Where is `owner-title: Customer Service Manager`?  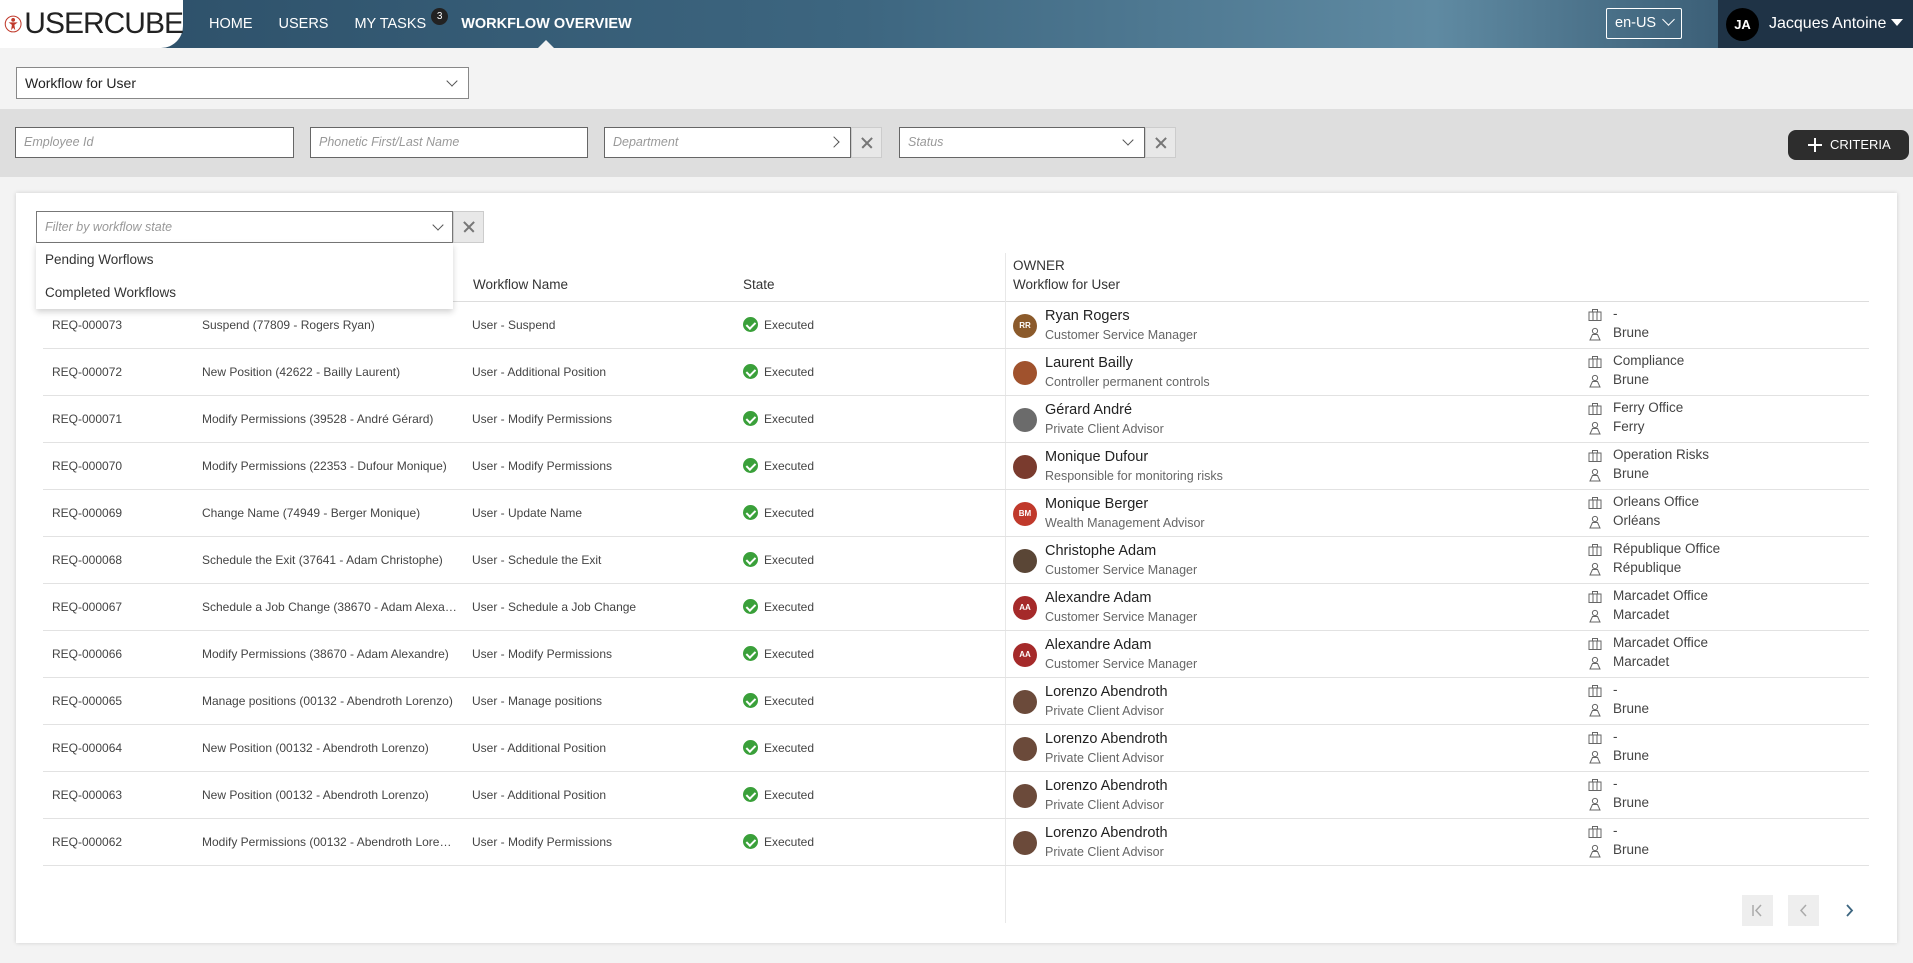 owner-title: Customer Service Manager is located at coordinates (1121, 335).